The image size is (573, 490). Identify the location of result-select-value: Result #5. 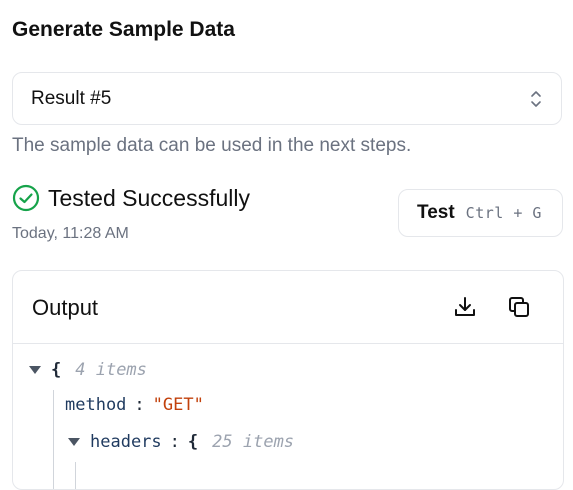
(71, 98).